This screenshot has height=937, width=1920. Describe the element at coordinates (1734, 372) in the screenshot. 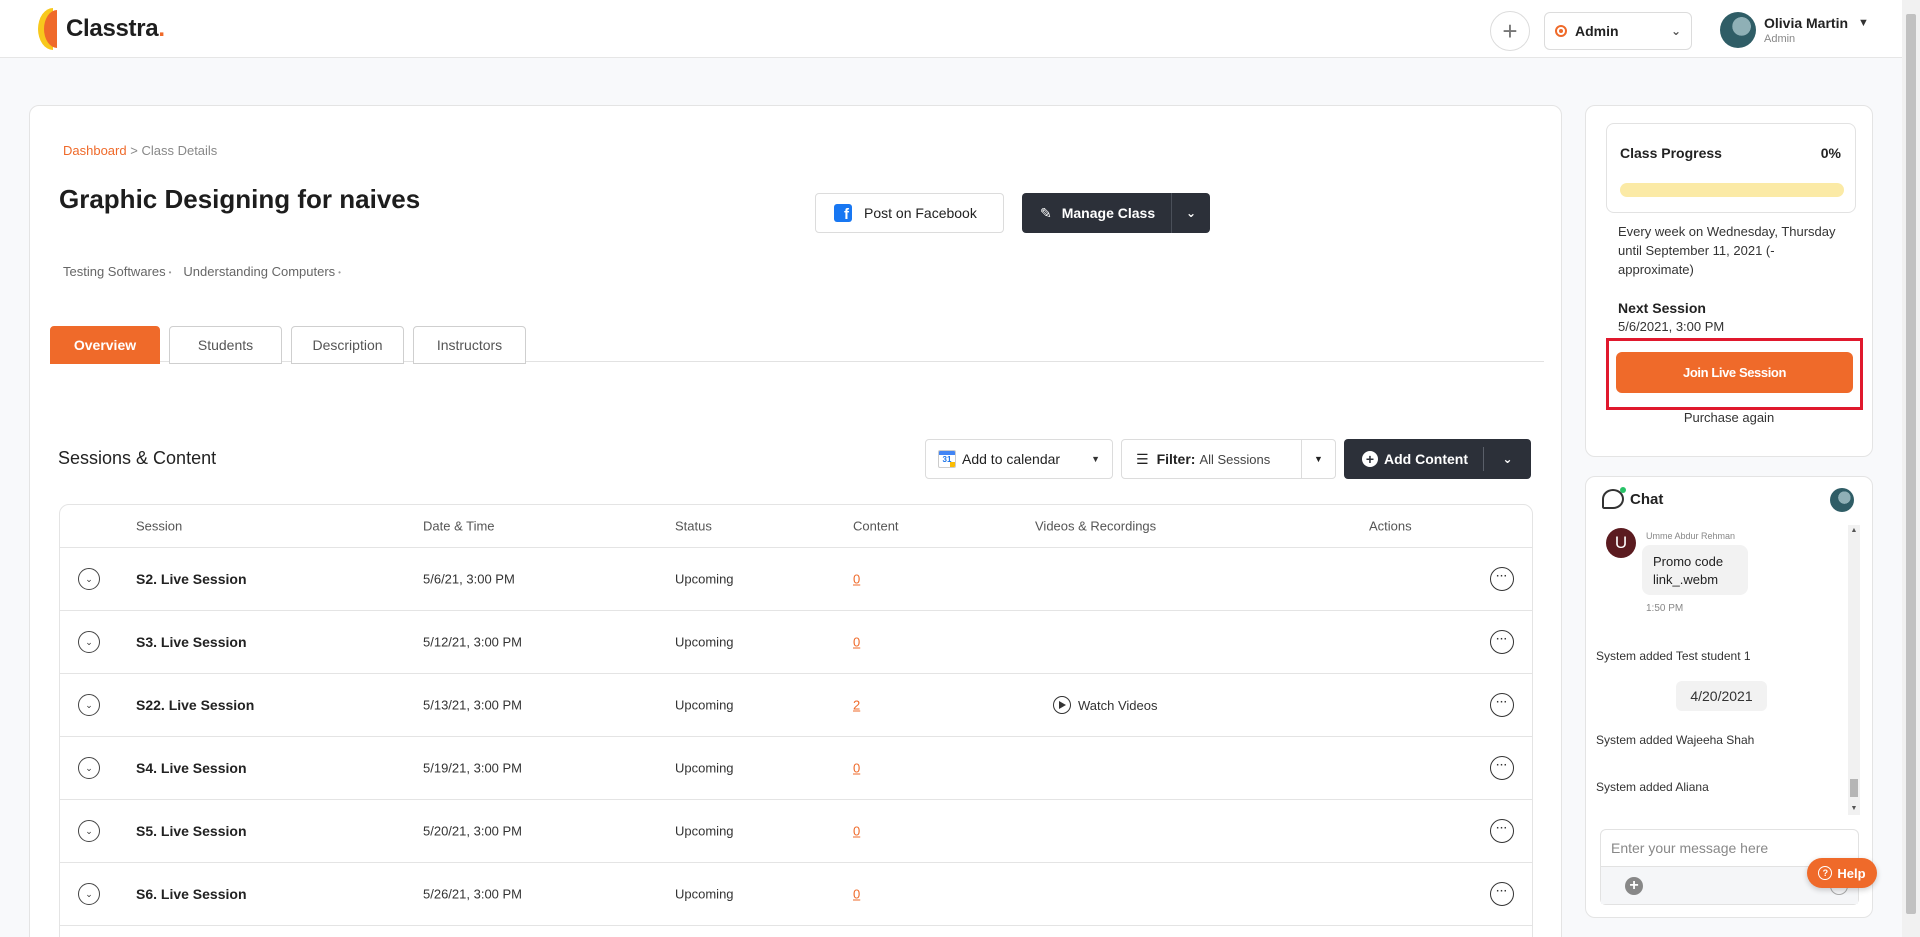

I see `join-live-session-button: Join Live Session` at that location.